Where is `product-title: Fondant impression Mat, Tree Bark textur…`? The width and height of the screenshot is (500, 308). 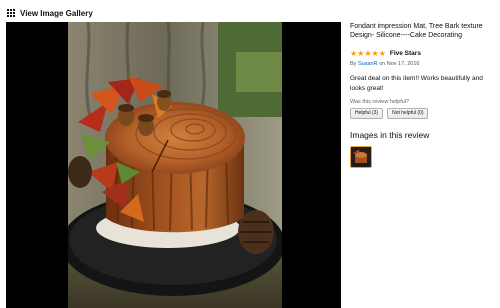 product-title: Fondant impression Mat, Tree Bark textur… is located at coordinates (416, 31).